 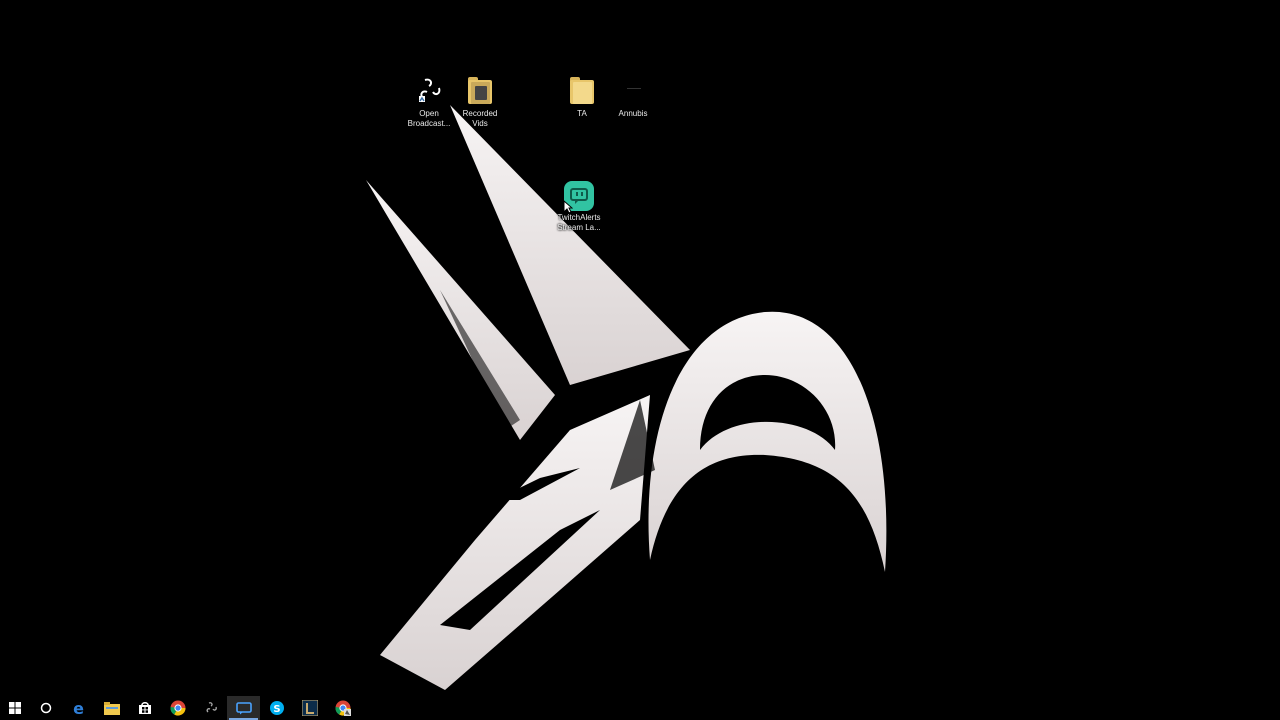 What do you see at coordinates (429, 92) in the screenshot?
I see `obs-icon` at bounding box center [429, 92].